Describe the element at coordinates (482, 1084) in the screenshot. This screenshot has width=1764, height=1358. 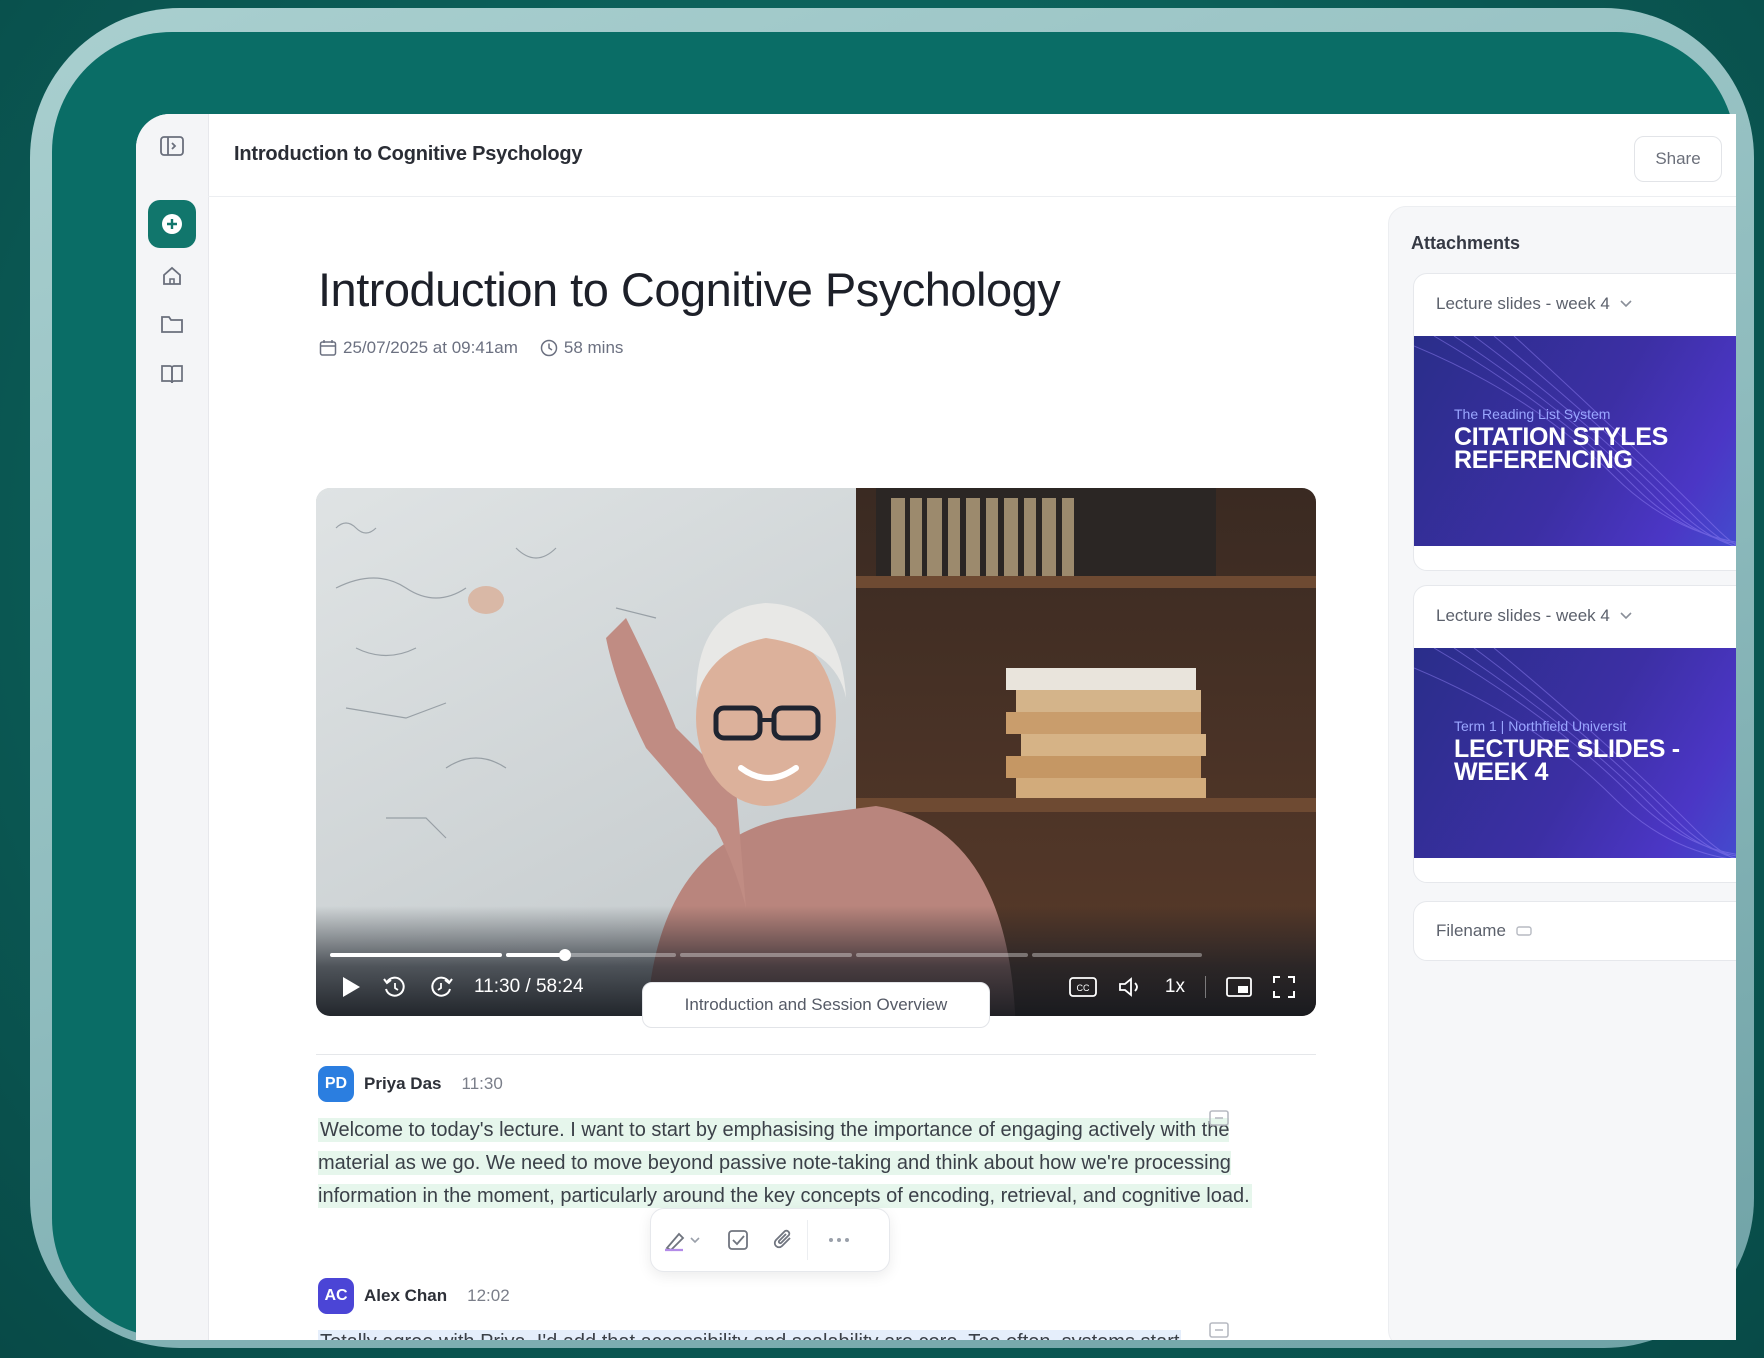
I see `timestamp: 11:30` at that location.